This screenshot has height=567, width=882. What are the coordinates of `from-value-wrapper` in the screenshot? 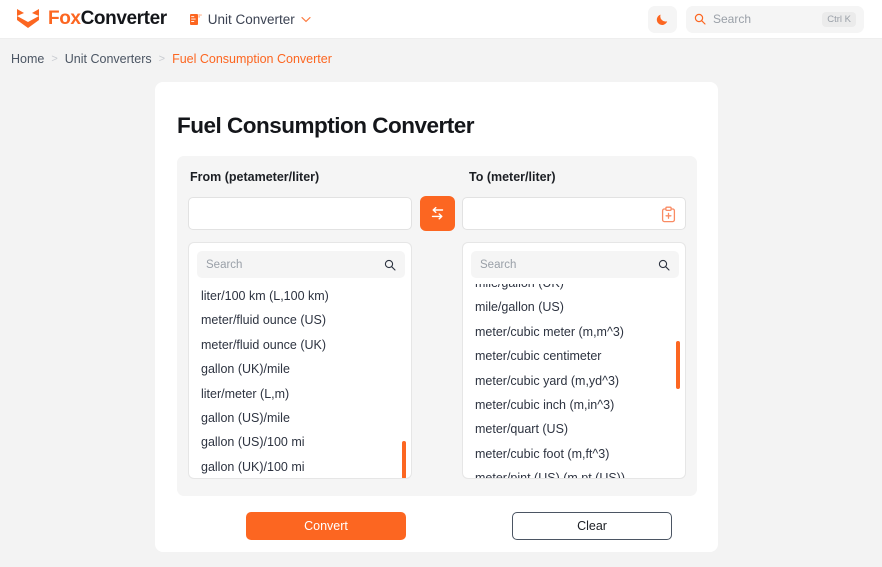 It's located at (300, 213).